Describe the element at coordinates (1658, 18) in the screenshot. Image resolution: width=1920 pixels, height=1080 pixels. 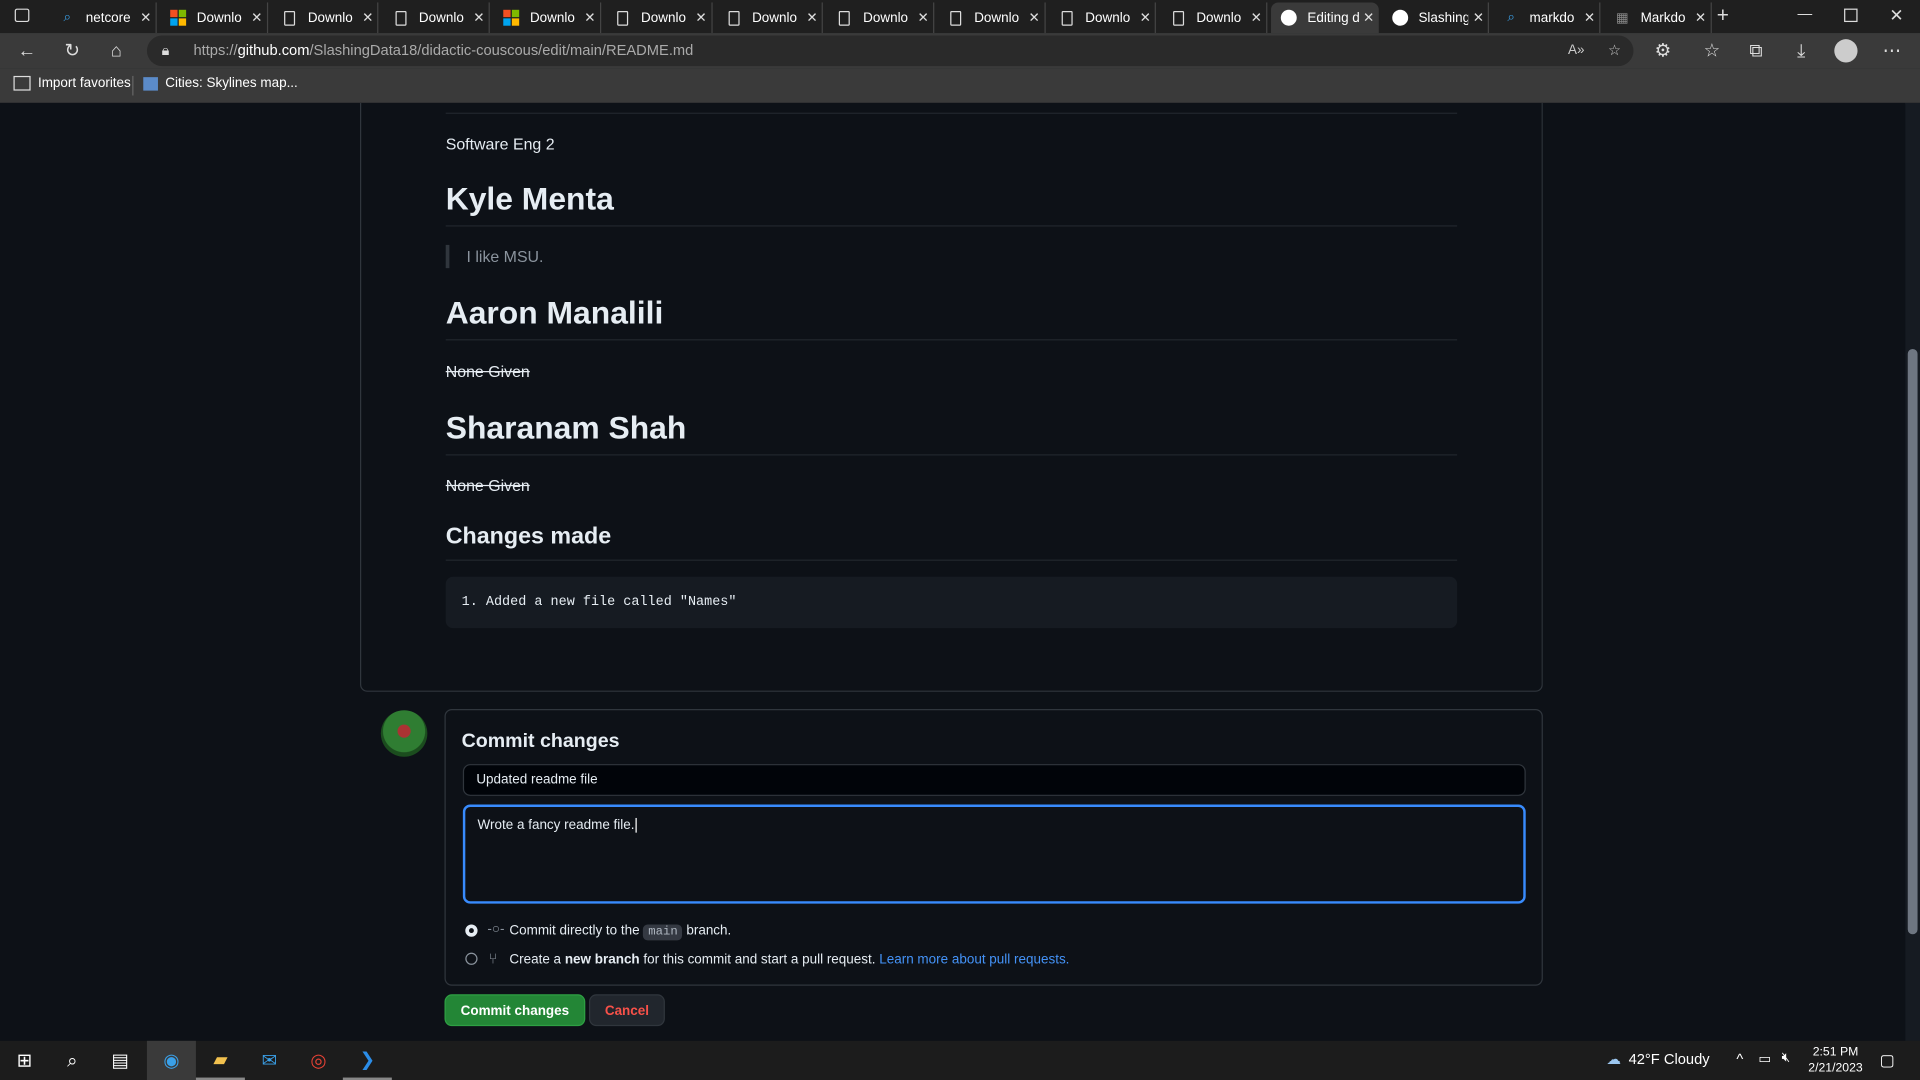
I see `tab: ▦ Markdo ✕` at that location.